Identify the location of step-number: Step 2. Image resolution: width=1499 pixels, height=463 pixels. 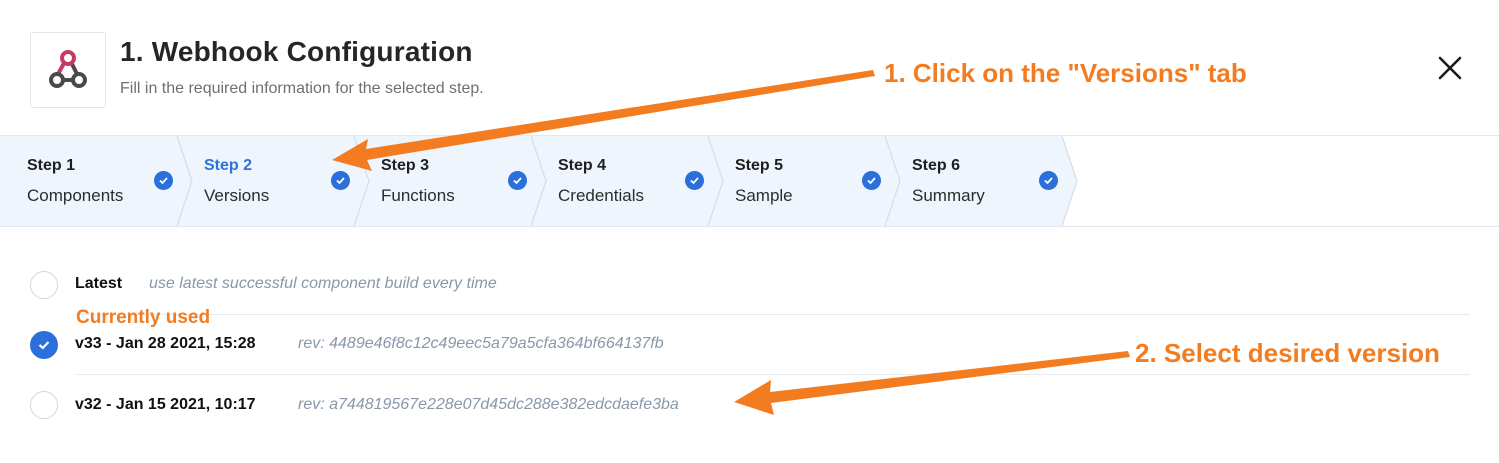
(228, 165).